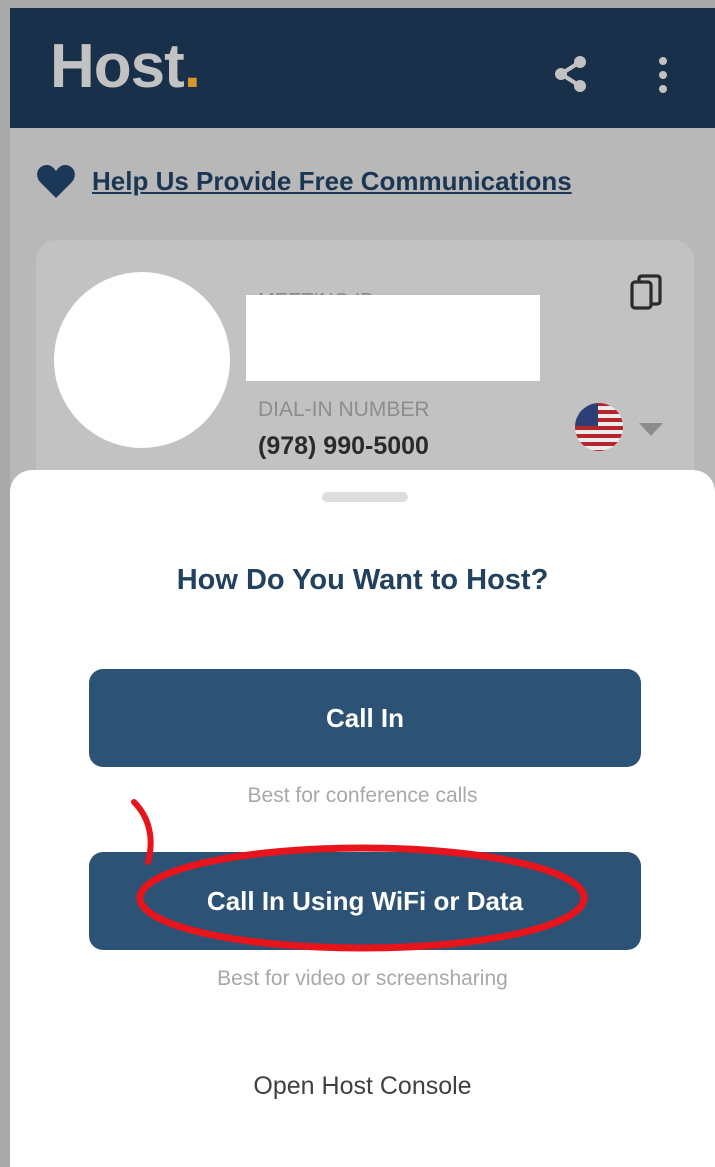 This screenshot has width=715, height=1167. Describe the element at coordinates (117, 66) in the screenshot. I see `logo-text: Host` at that location.